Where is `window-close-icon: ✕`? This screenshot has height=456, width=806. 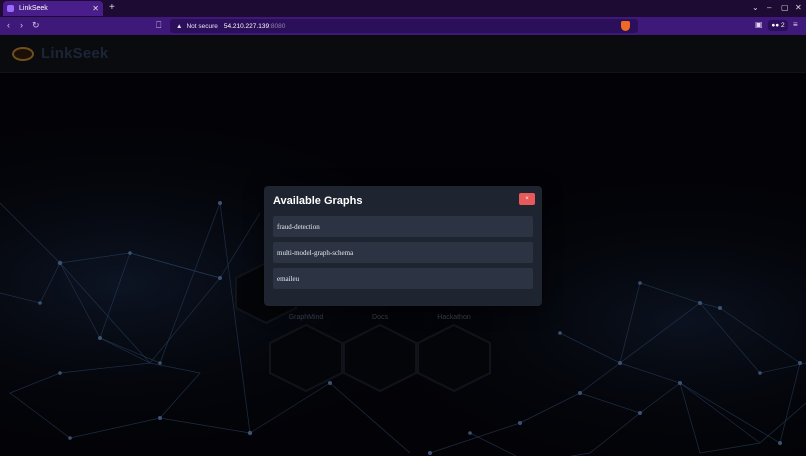 window-close-icon: ✕ is located at coordinates (798, 7).